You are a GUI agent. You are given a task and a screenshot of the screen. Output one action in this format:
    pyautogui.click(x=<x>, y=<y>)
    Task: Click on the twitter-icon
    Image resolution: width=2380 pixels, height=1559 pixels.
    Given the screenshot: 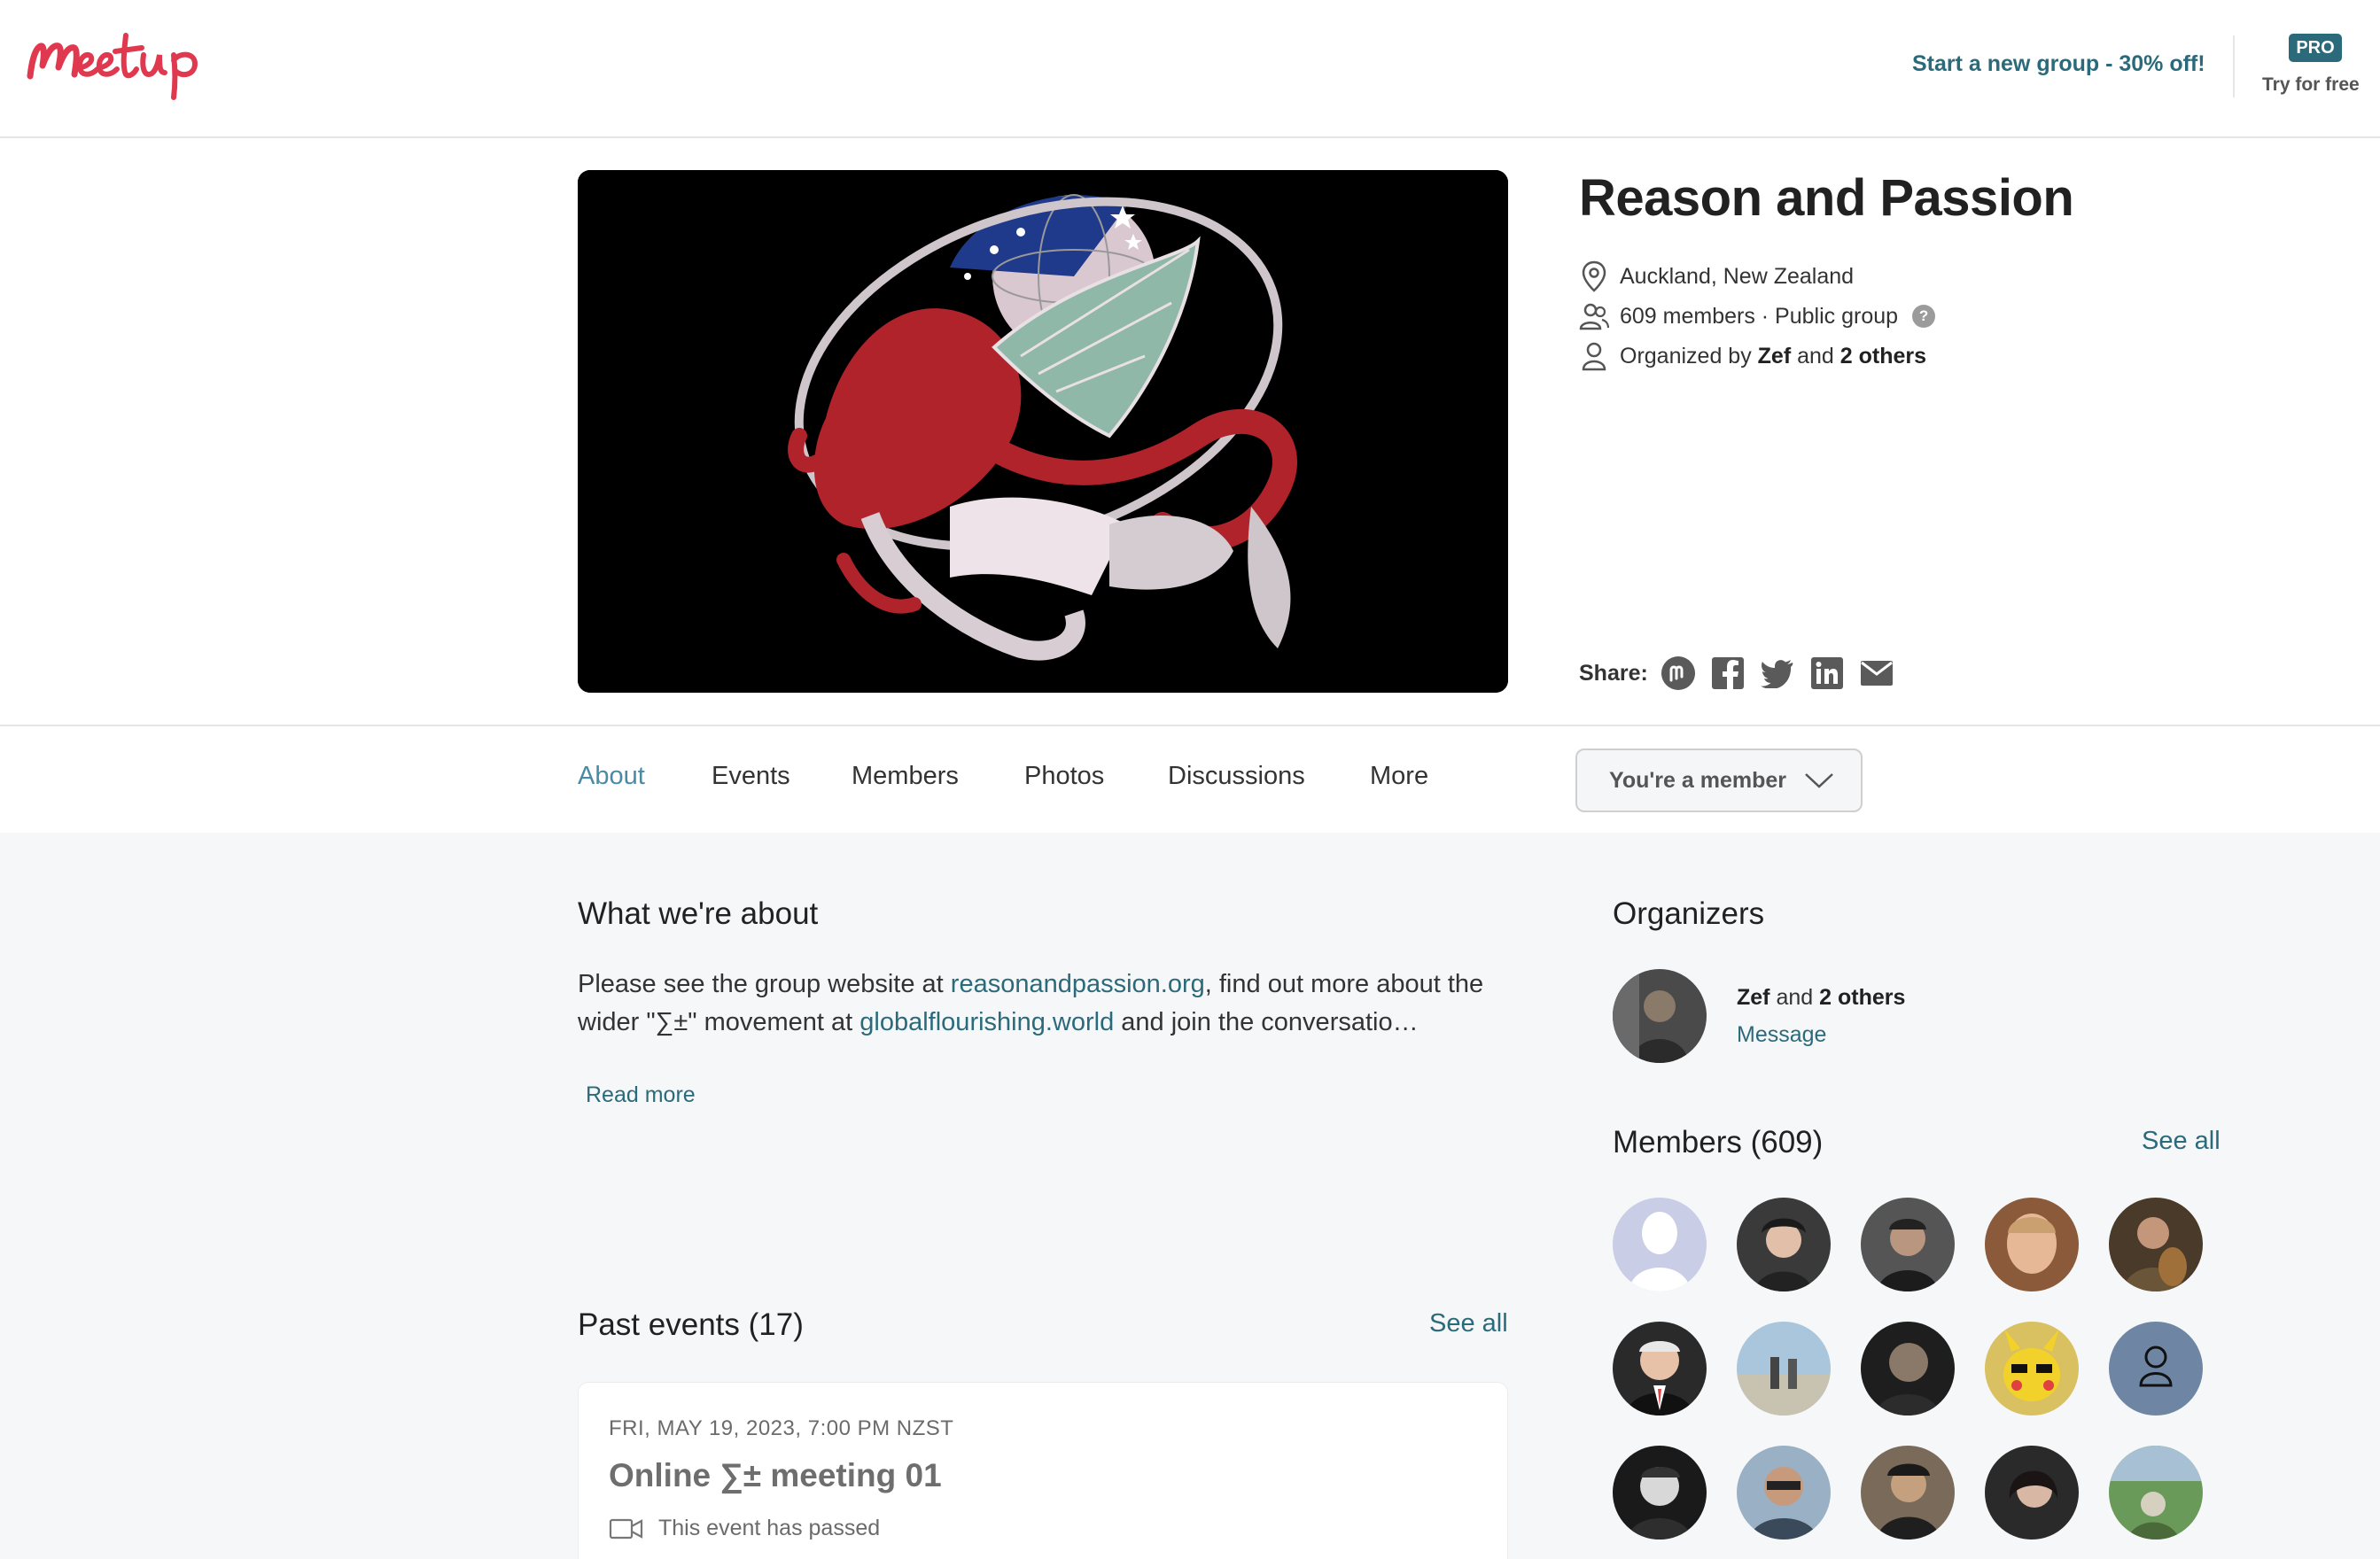 What is the action you would take?
    pyautogui.click(x=1777, y=673)
    